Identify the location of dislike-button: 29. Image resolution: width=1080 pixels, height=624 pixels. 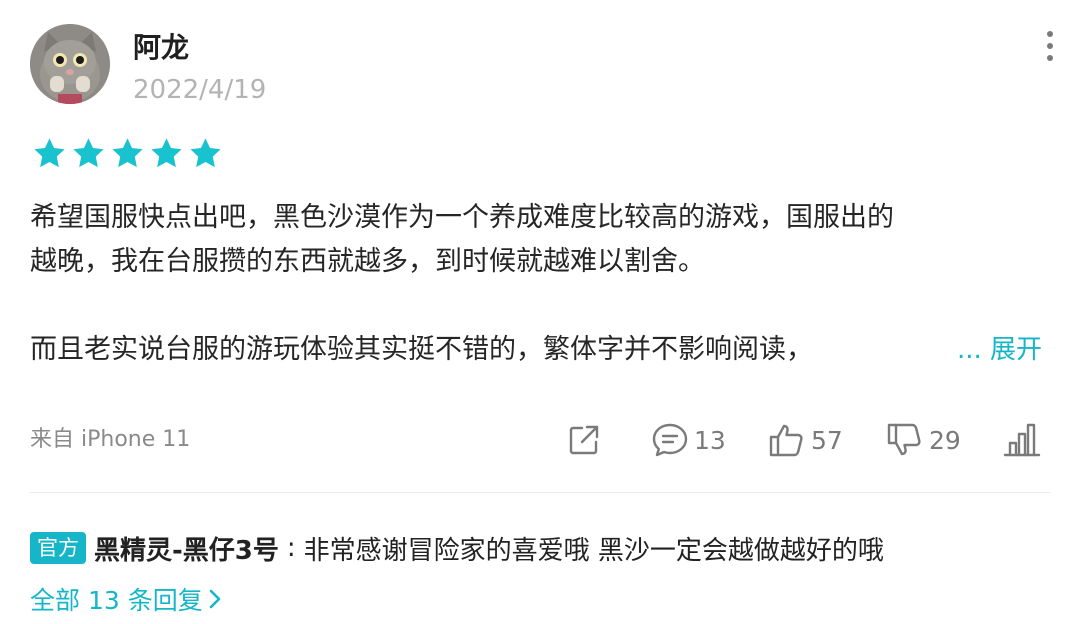
(923, 440).